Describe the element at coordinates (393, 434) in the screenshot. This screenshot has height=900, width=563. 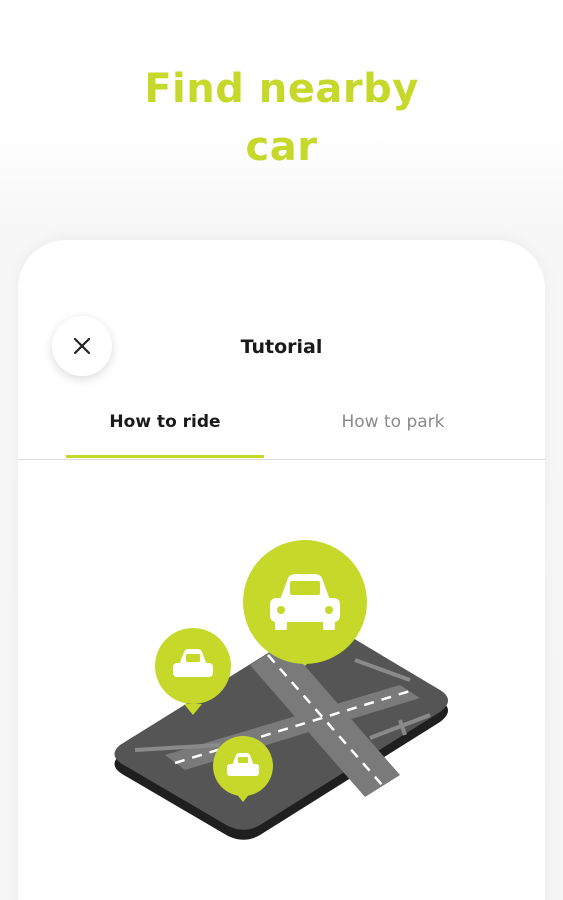
I see `tab-how-to-park: How to park` at that location.